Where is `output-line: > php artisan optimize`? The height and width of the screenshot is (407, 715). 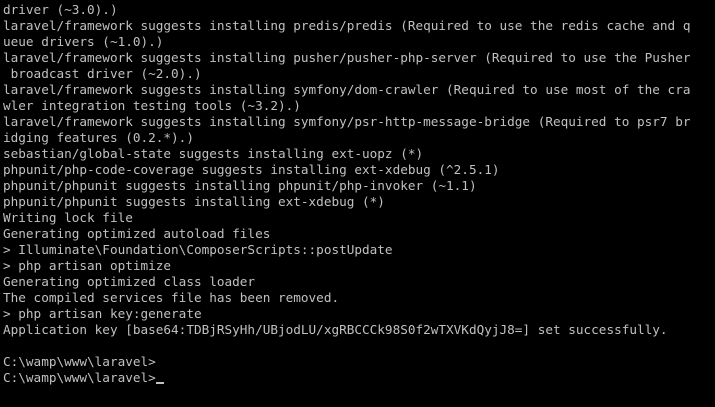
output-line: > php artisan optimize is located at coordinates (87, 265).